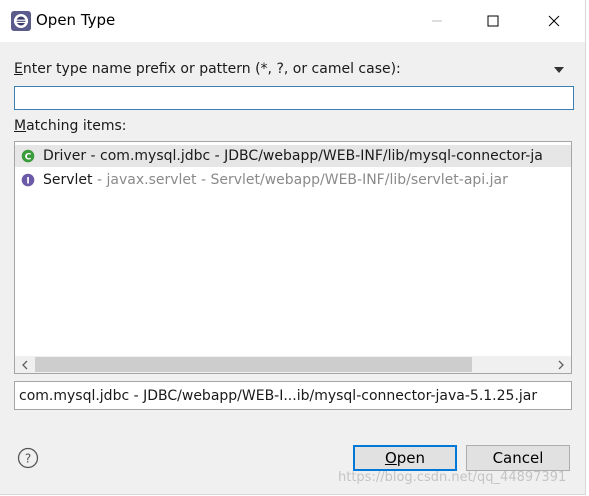 The image size is (589, 496). I want to click on close-button, so click(554, 21).